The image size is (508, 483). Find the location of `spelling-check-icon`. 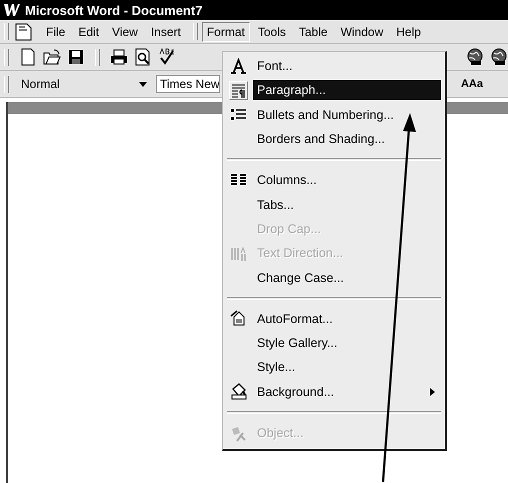

spelling-check-icon is located at coordinates (167, 57).